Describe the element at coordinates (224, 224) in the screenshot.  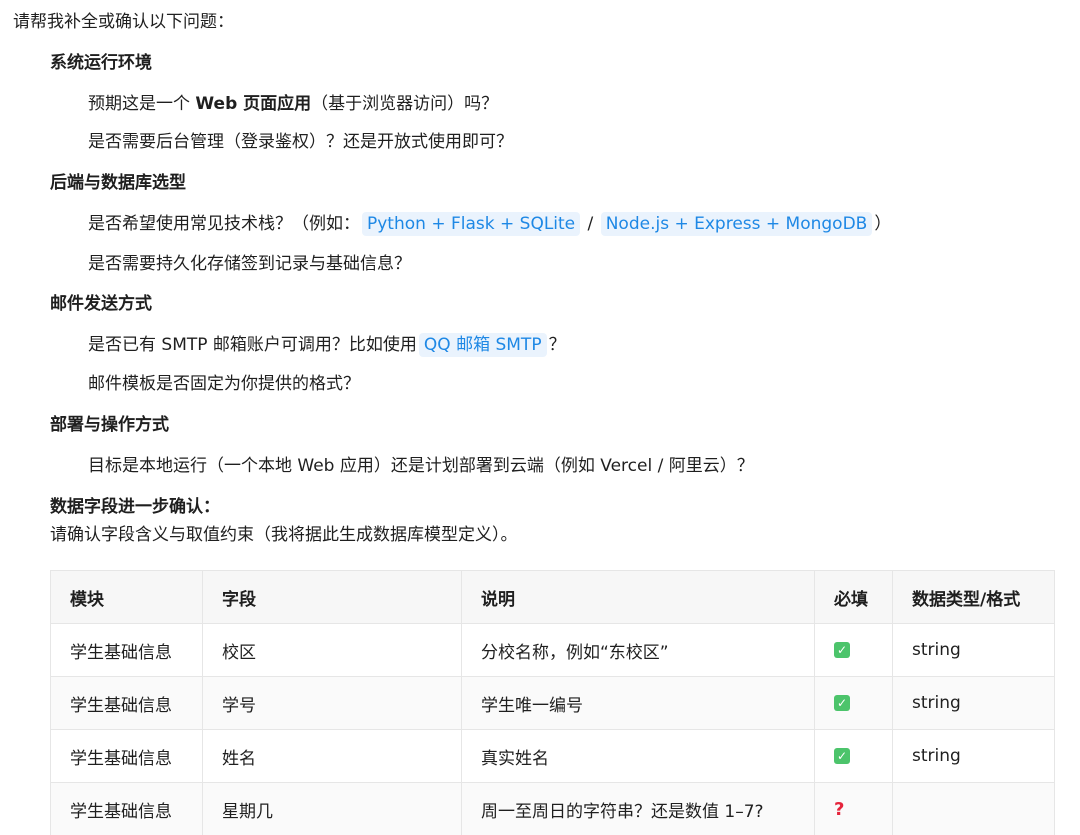
I see `question-text: 是否希望使用常见技术栈？（例如：` at that location.